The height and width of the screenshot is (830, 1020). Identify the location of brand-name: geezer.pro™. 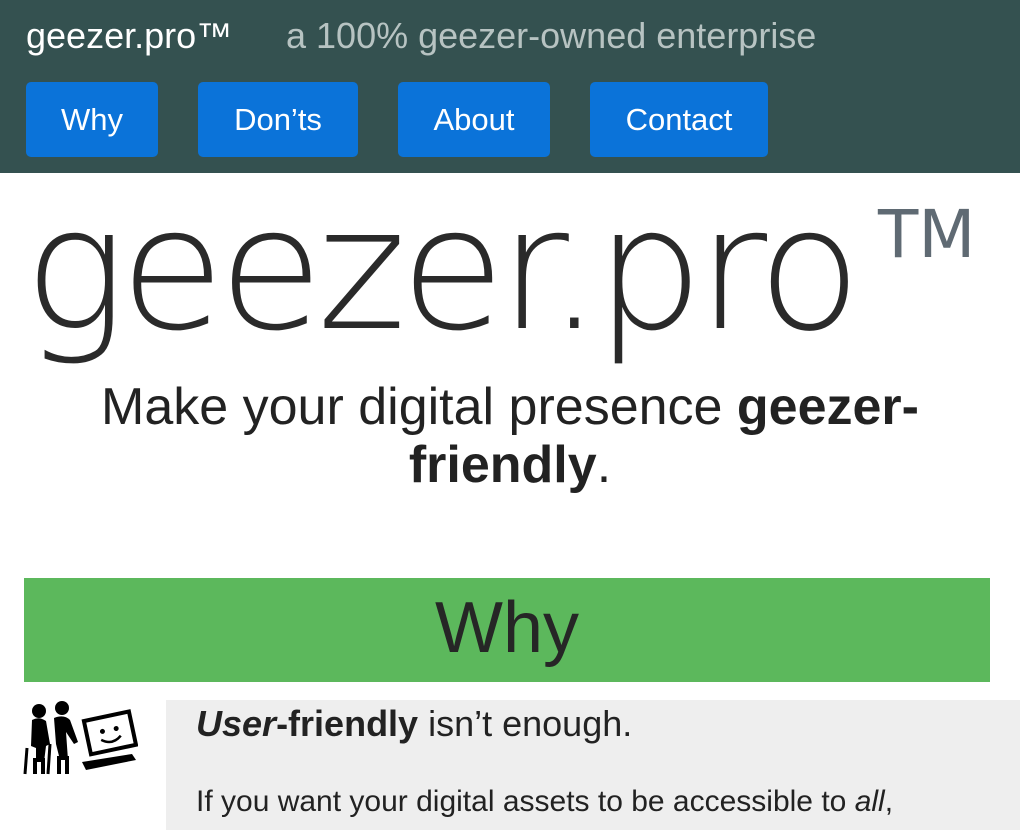
(129, 36).